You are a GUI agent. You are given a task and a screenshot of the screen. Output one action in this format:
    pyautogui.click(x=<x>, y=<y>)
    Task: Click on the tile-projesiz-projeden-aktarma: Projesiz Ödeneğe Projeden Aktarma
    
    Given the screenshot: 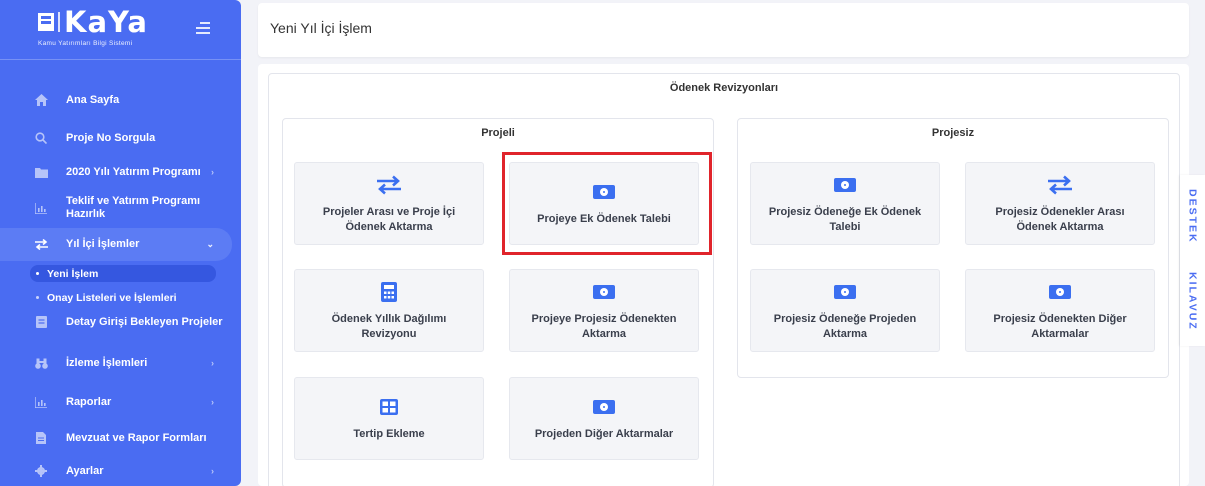 What is the action you would take?
    pyautogui.click(x=845, y=310)
    